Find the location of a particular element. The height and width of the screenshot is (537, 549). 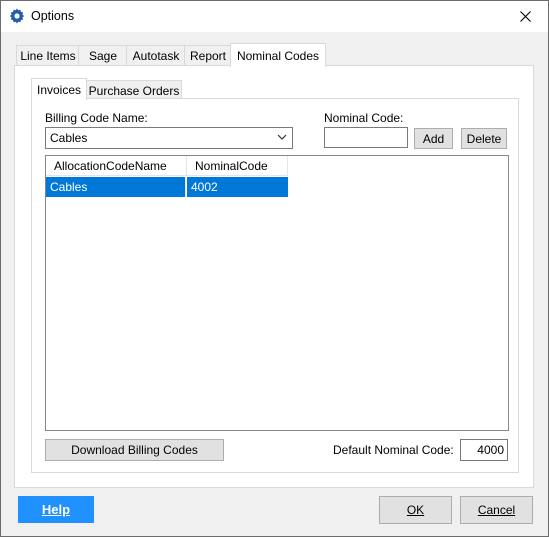

column-header-allocation-code-name: AllocationCodeName is located at coordinates (116, 166).